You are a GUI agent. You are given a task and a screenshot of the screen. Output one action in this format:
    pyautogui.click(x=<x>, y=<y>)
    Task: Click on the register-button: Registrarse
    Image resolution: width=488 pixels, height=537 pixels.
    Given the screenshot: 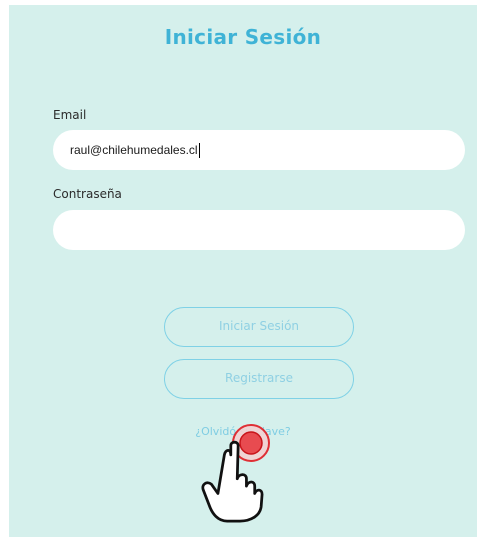 What is the action you would take?
    pyautogui.click(x=259, y=379)
    